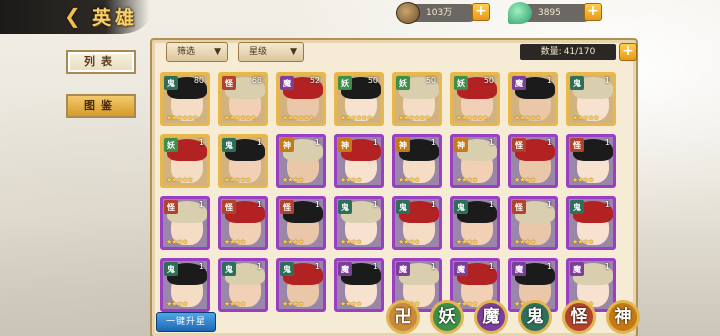 This screenshot has width=720, height=336. Describe the element at coordinates (186, 52) in the screenshot. I see `filter-label: 筛选` at that location.